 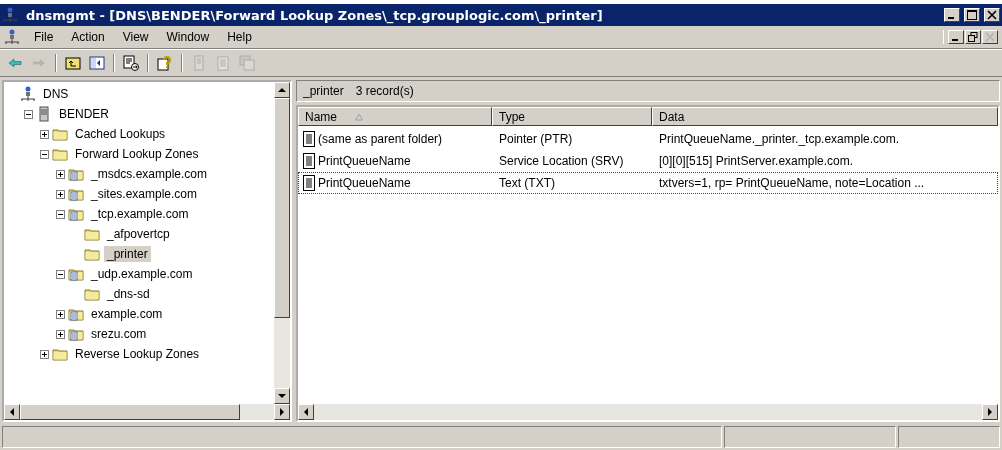 What do you see at coordinates (825, 116) in the screenshot?
I see `column-header: Data` at bounding box center [825, 116].